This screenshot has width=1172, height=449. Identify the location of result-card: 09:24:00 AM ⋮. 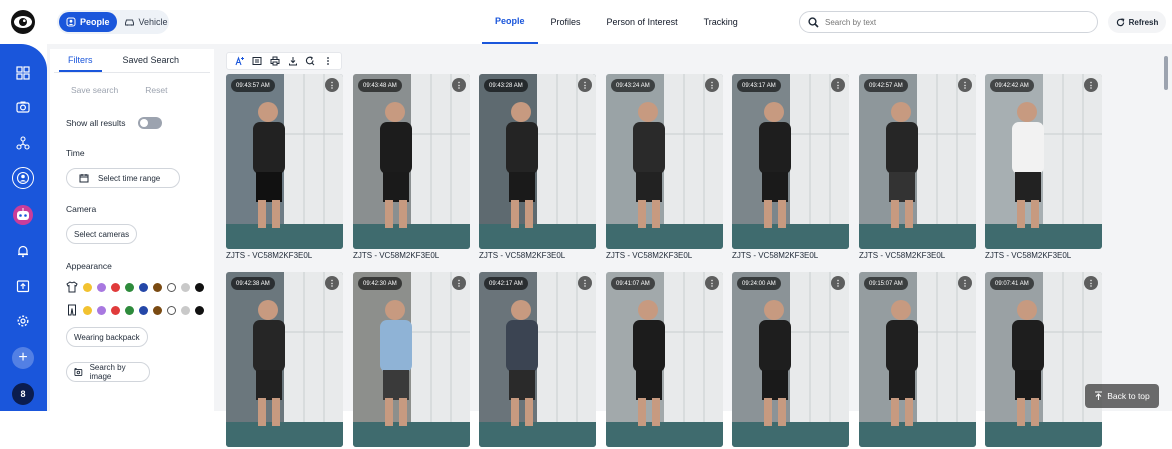
(790, 360).